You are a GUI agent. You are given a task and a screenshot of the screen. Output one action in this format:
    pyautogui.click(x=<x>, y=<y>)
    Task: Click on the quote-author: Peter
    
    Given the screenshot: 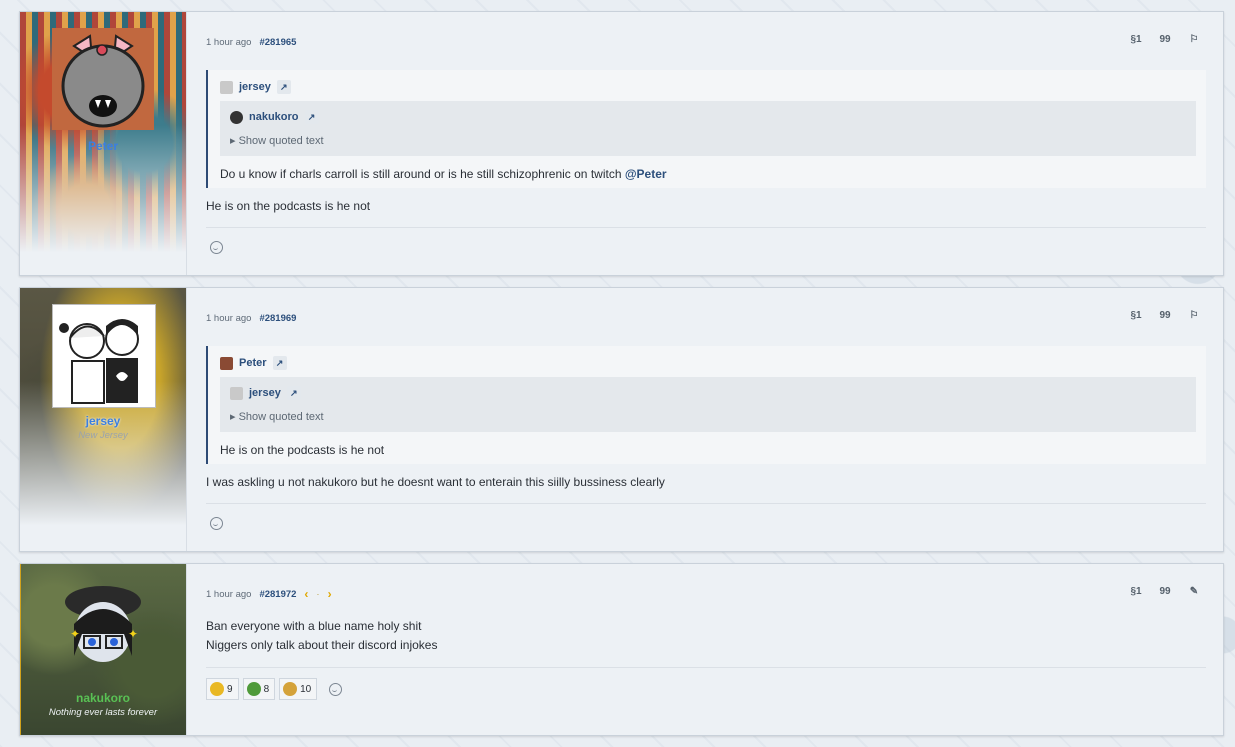 What is the action you would take?
    pyautogui.click(x=253, y=363)
    